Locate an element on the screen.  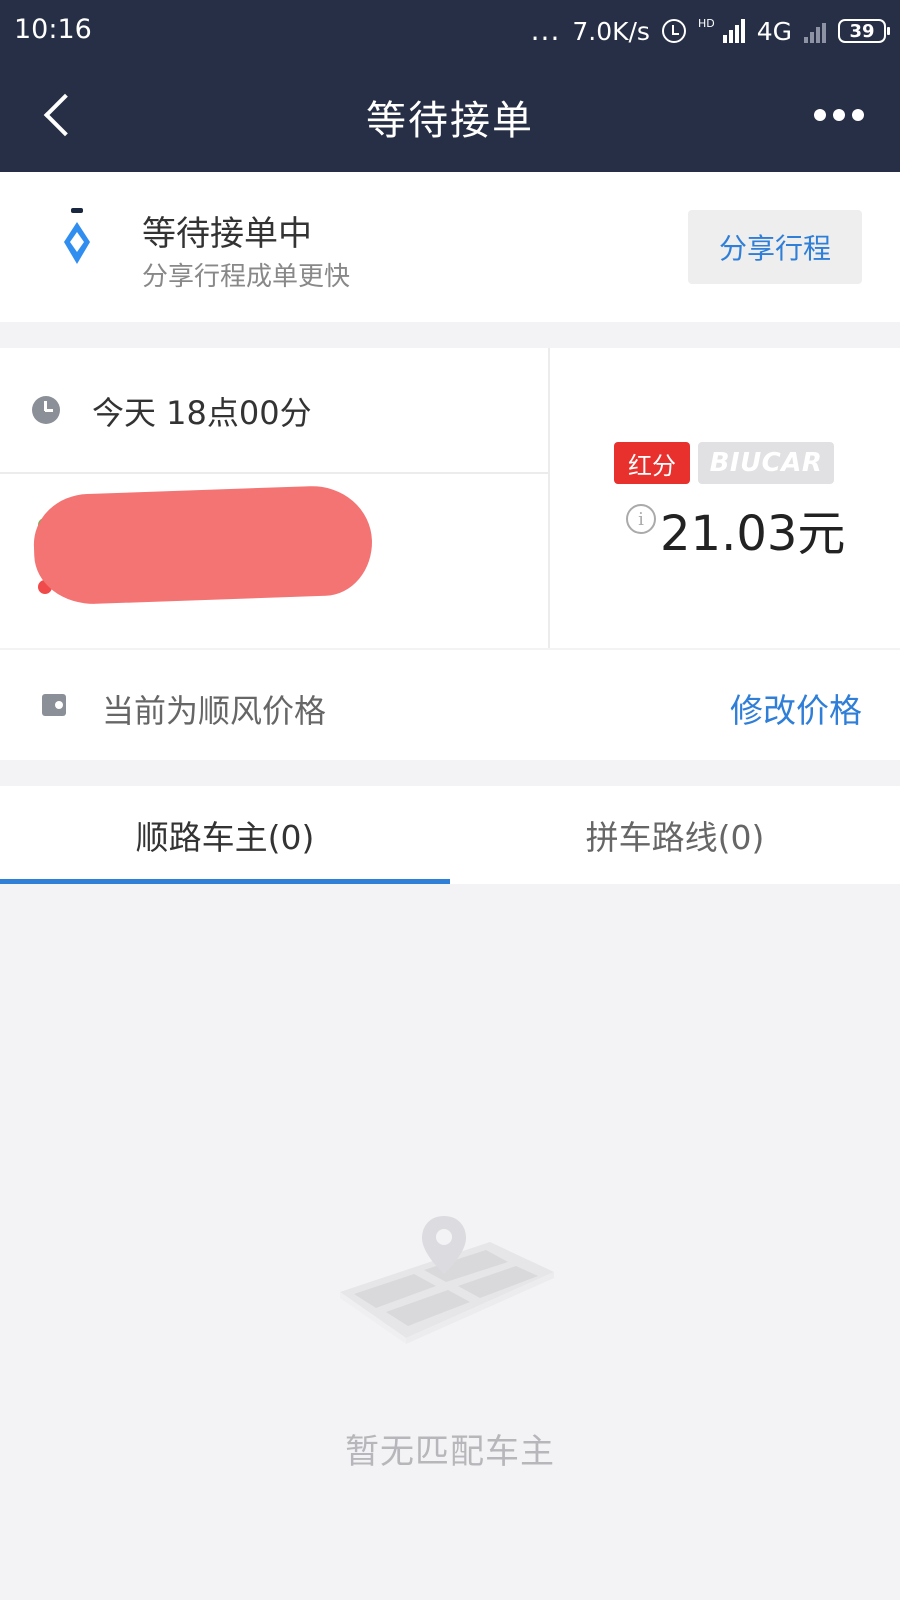
empty-state-text: 暂无匹配车主 is located at coordinates (450, 1452).